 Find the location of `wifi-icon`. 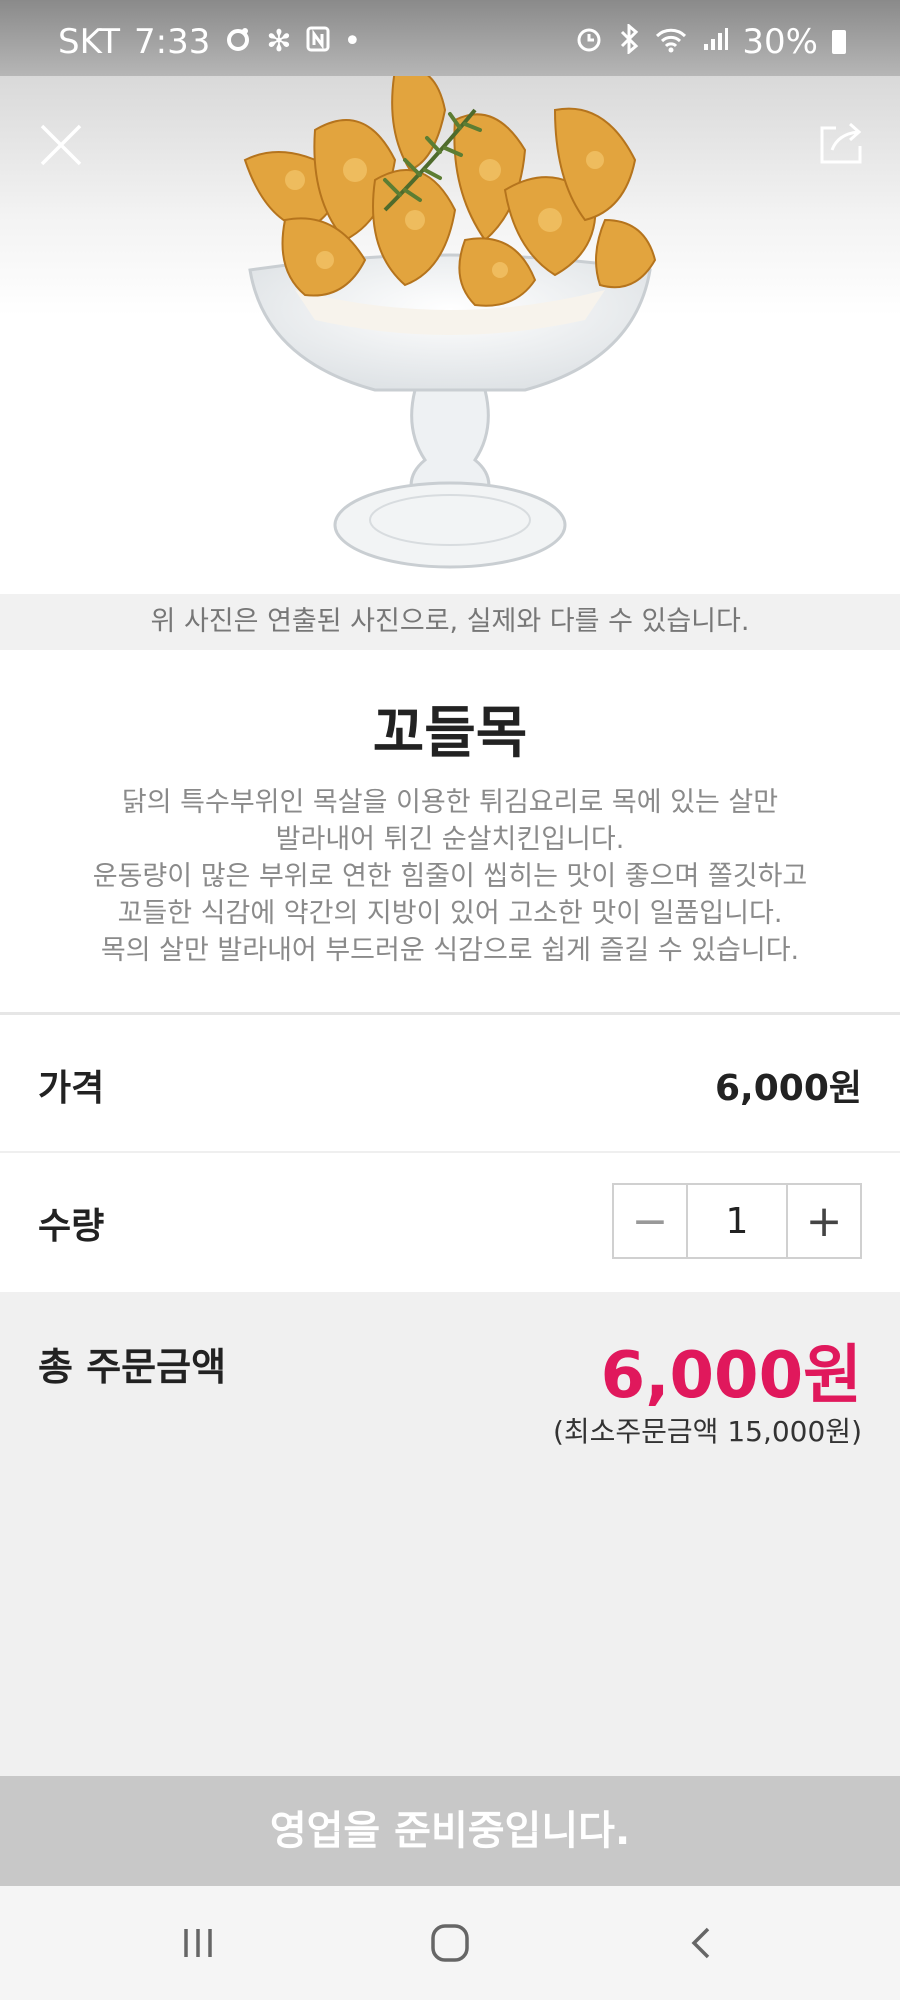

wifi-icon is located at coordinates (671, 42).